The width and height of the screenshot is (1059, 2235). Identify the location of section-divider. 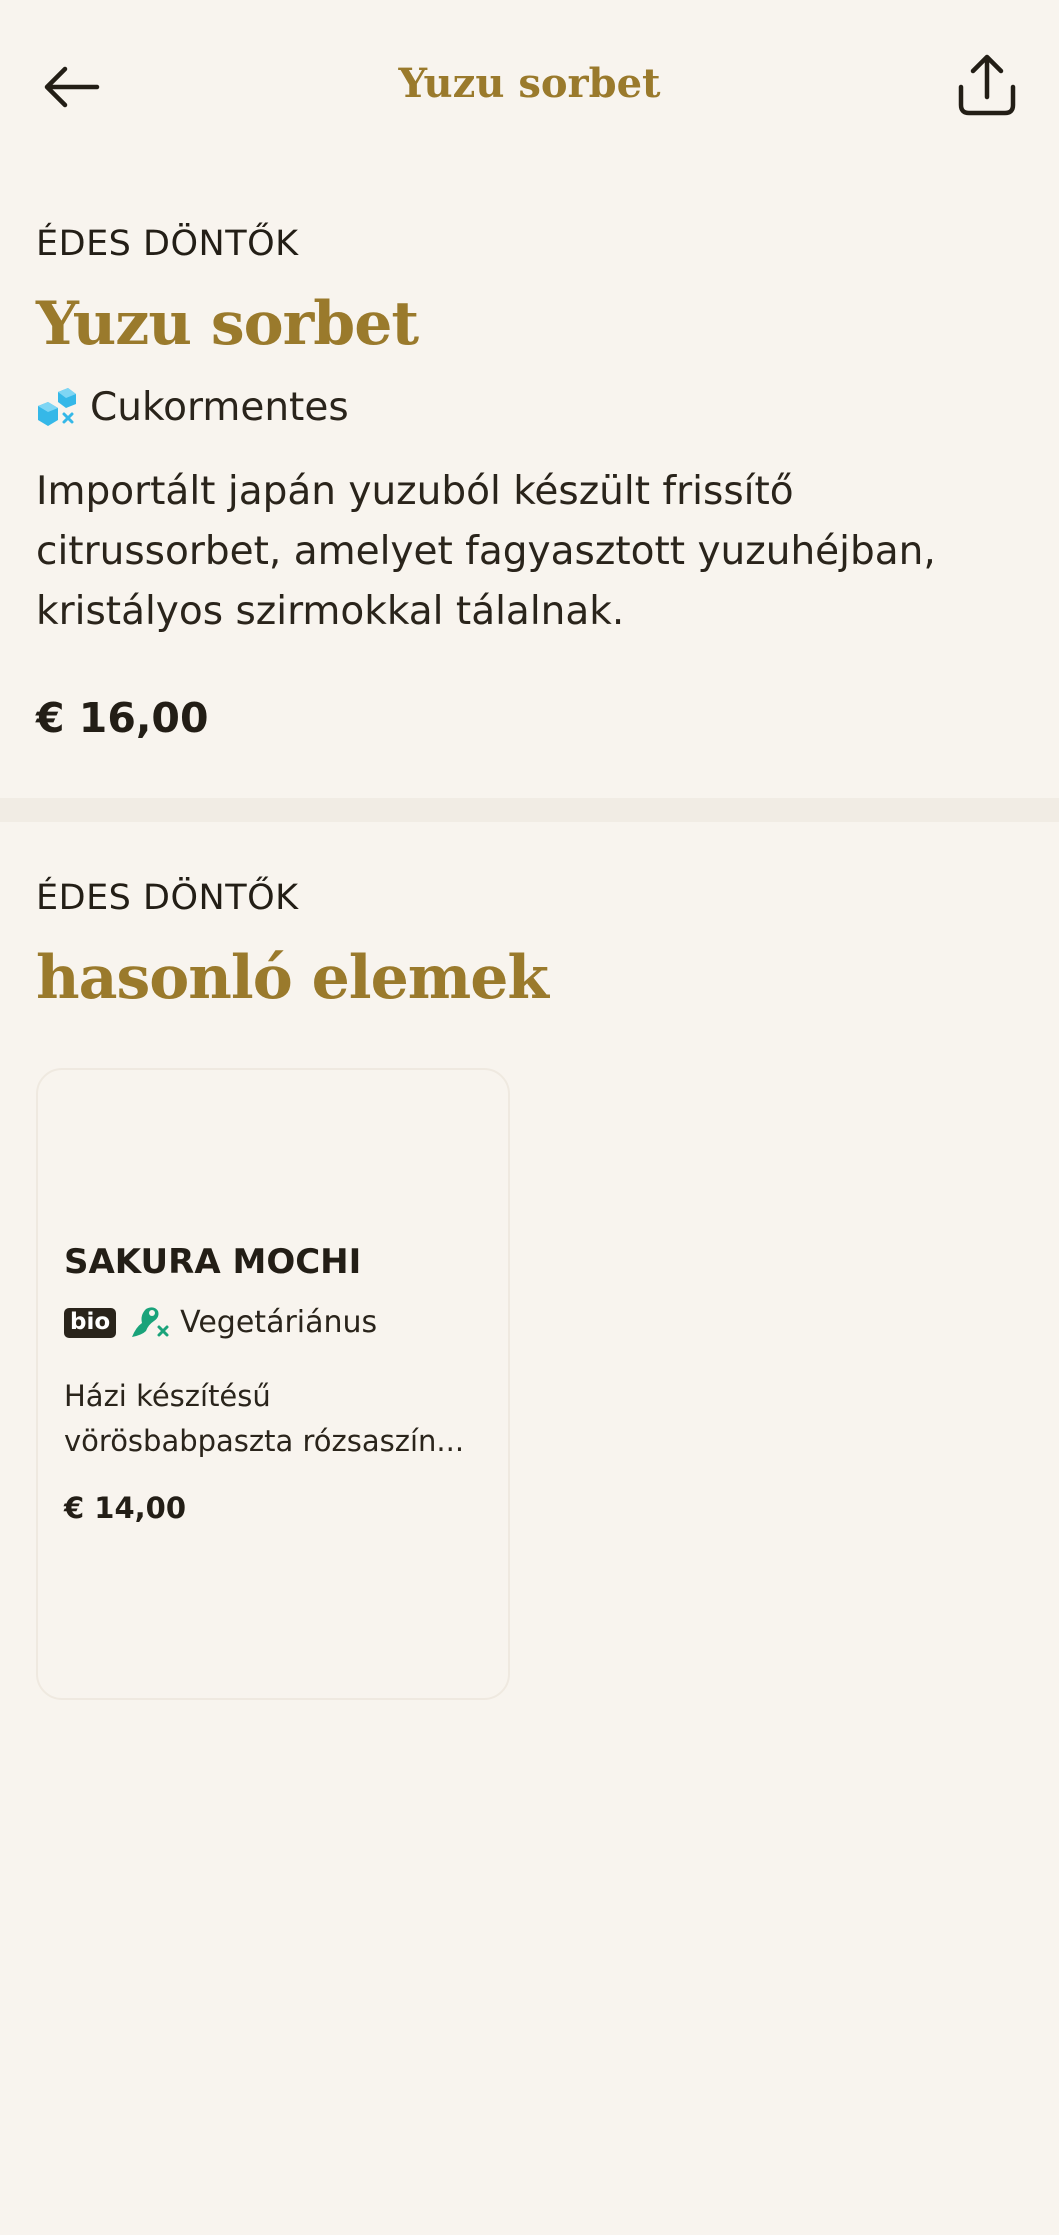
(529, 810).